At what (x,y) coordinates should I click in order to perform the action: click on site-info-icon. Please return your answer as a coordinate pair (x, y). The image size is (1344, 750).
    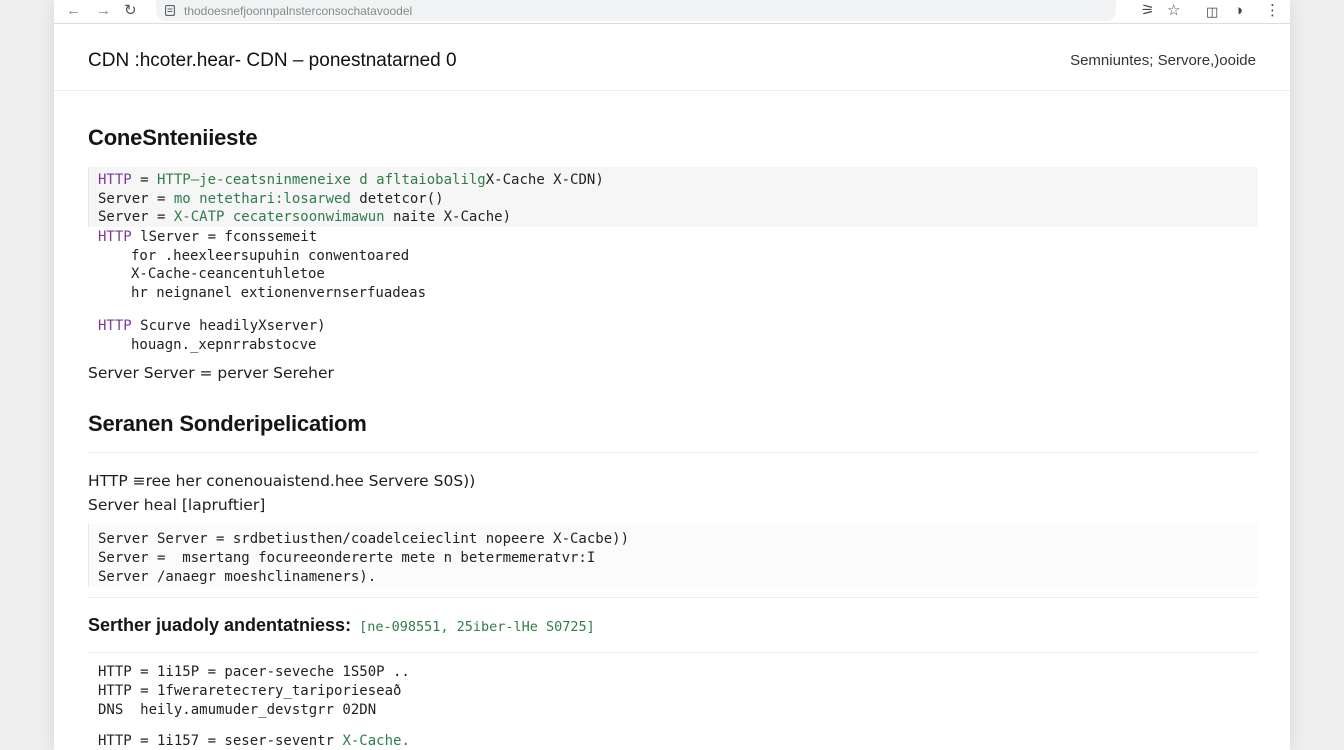
    Looking at the image, I should click on (170, 10).